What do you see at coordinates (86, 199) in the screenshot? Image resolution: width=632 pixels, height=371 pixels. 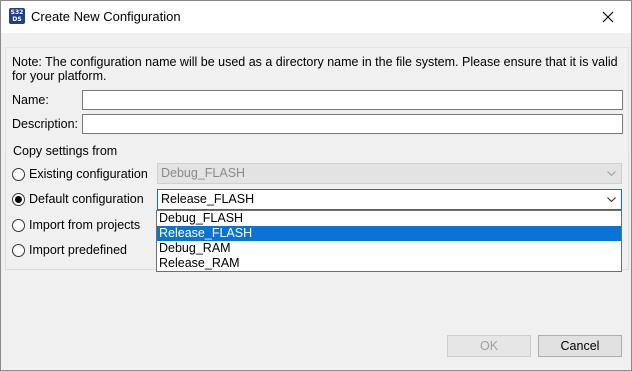 I see `default-configuration-label: Default configuration` at bounding box center [86, 199].